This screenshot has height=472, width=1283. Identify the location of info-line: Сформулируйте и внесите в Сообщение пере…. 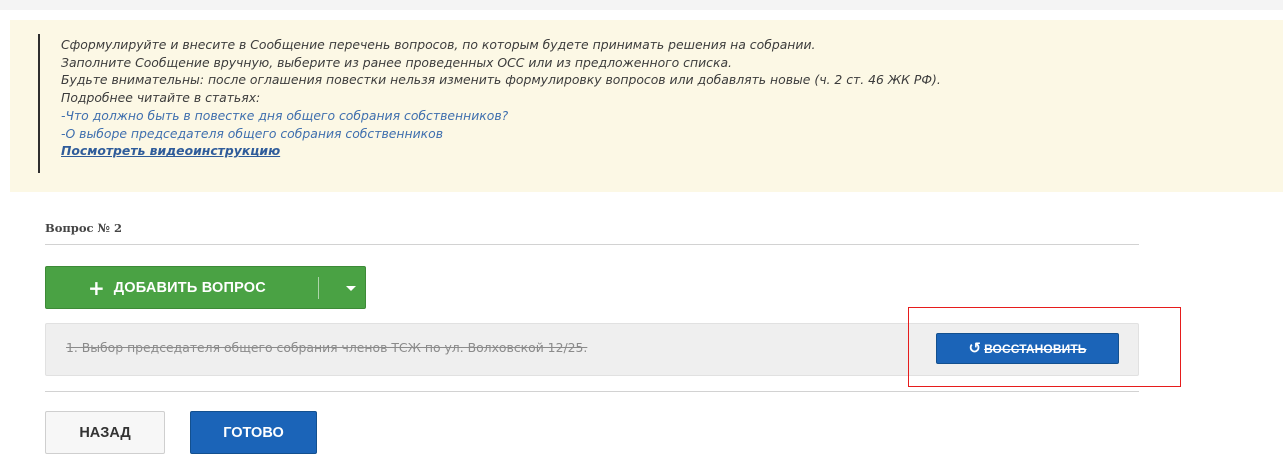
(438, 44).